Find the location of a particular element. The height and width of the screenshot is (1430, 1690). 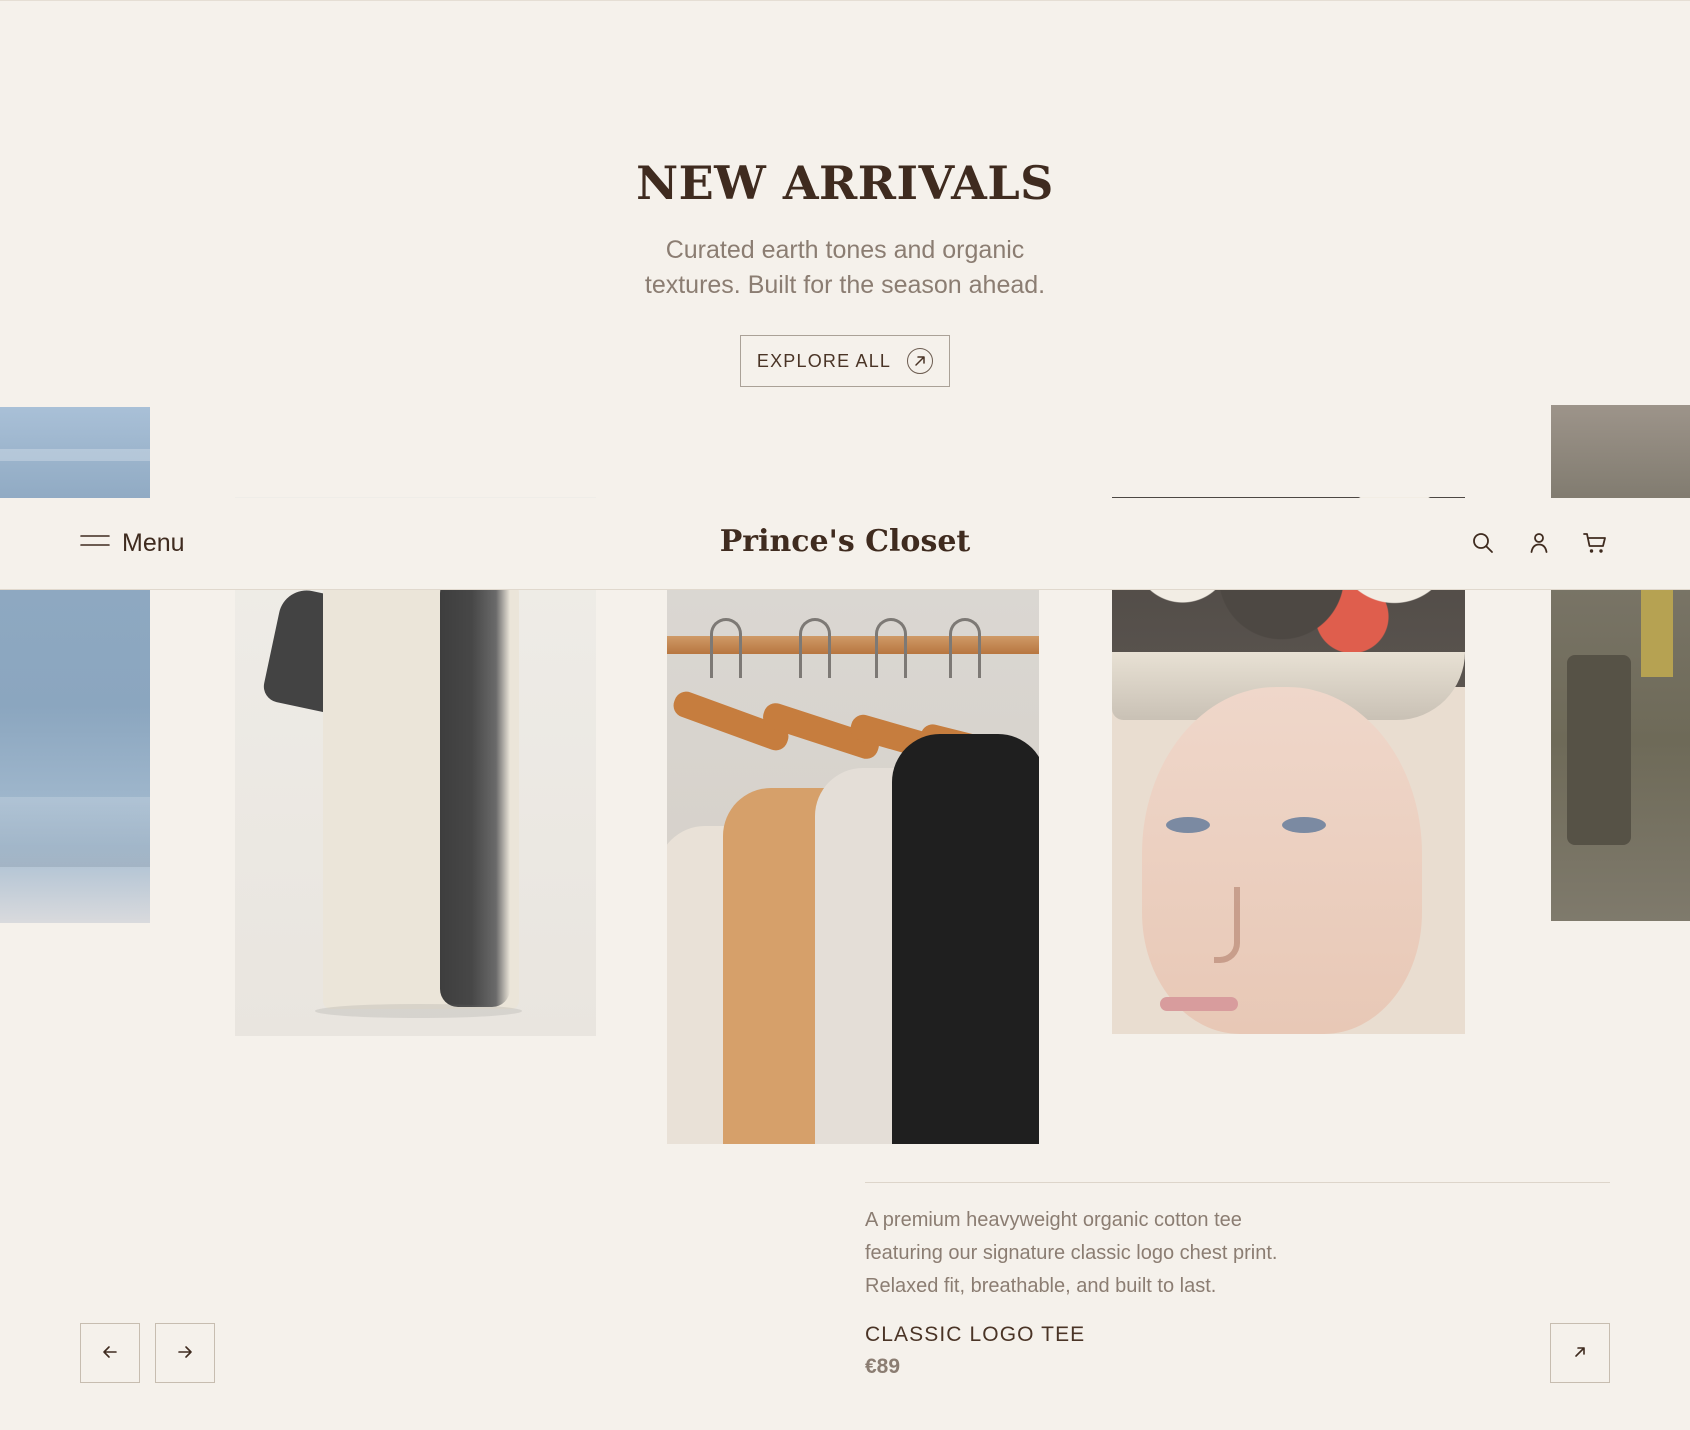

model-nose is located at coordinates (1227, 925).